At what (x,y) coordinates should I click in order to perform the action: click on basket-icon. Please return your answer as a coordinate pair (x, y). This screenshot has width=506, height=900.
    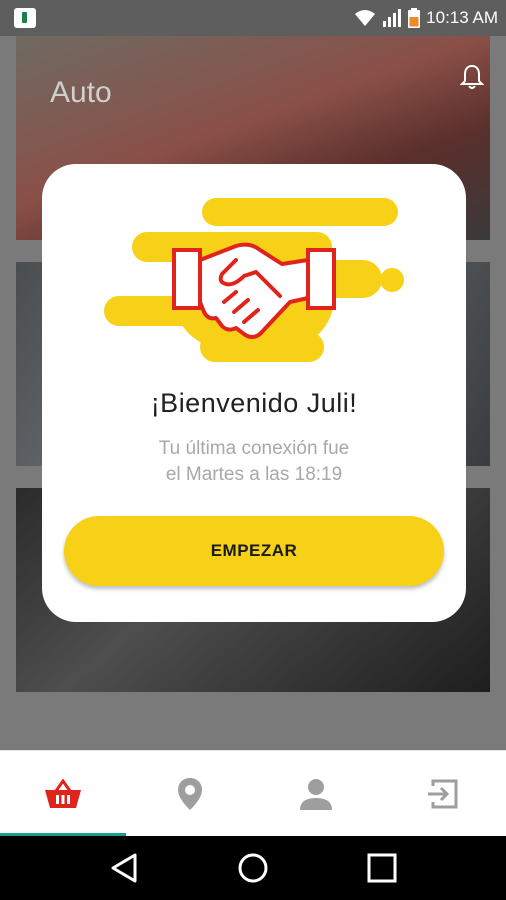
    Looking at the image, I should click on (63, 793).